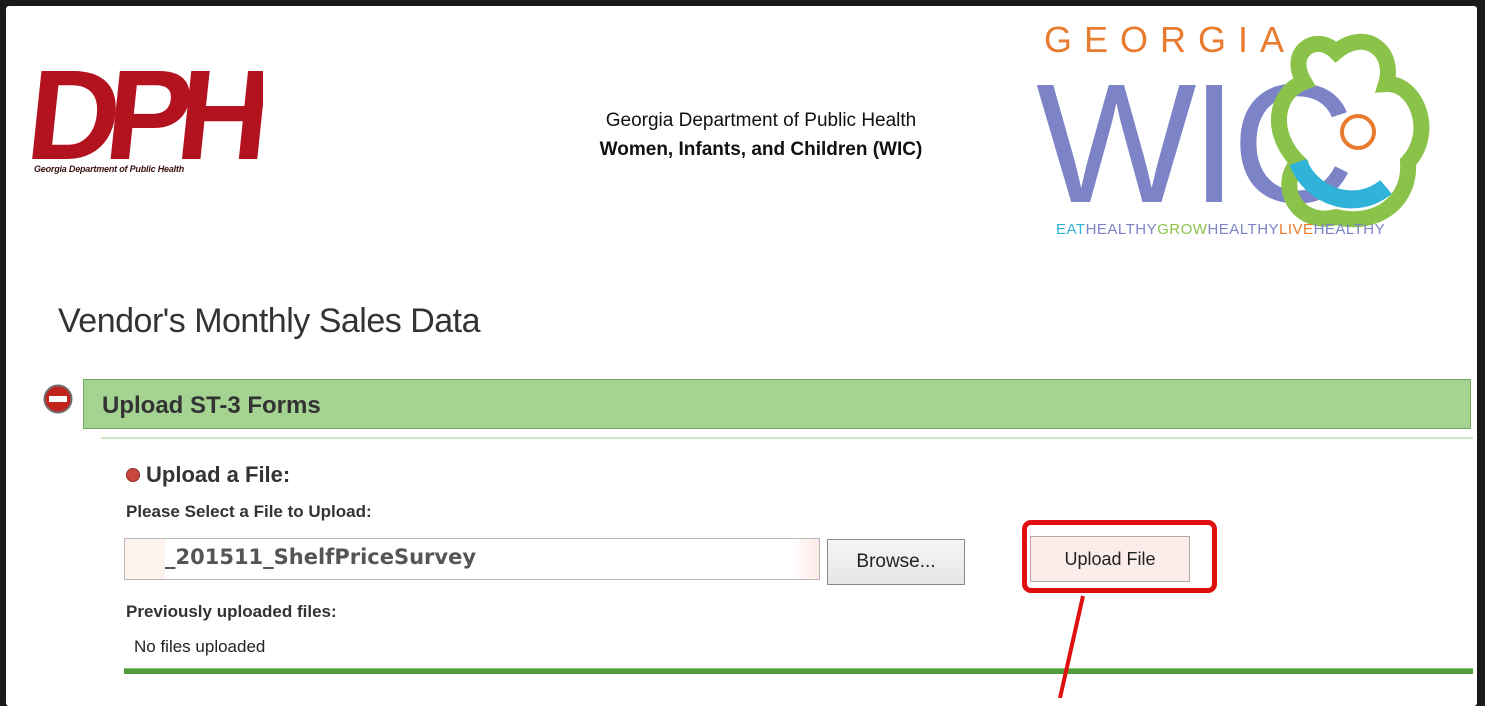  I want to click on section-title: Upload ST-3 Forms, so click(211, 405).